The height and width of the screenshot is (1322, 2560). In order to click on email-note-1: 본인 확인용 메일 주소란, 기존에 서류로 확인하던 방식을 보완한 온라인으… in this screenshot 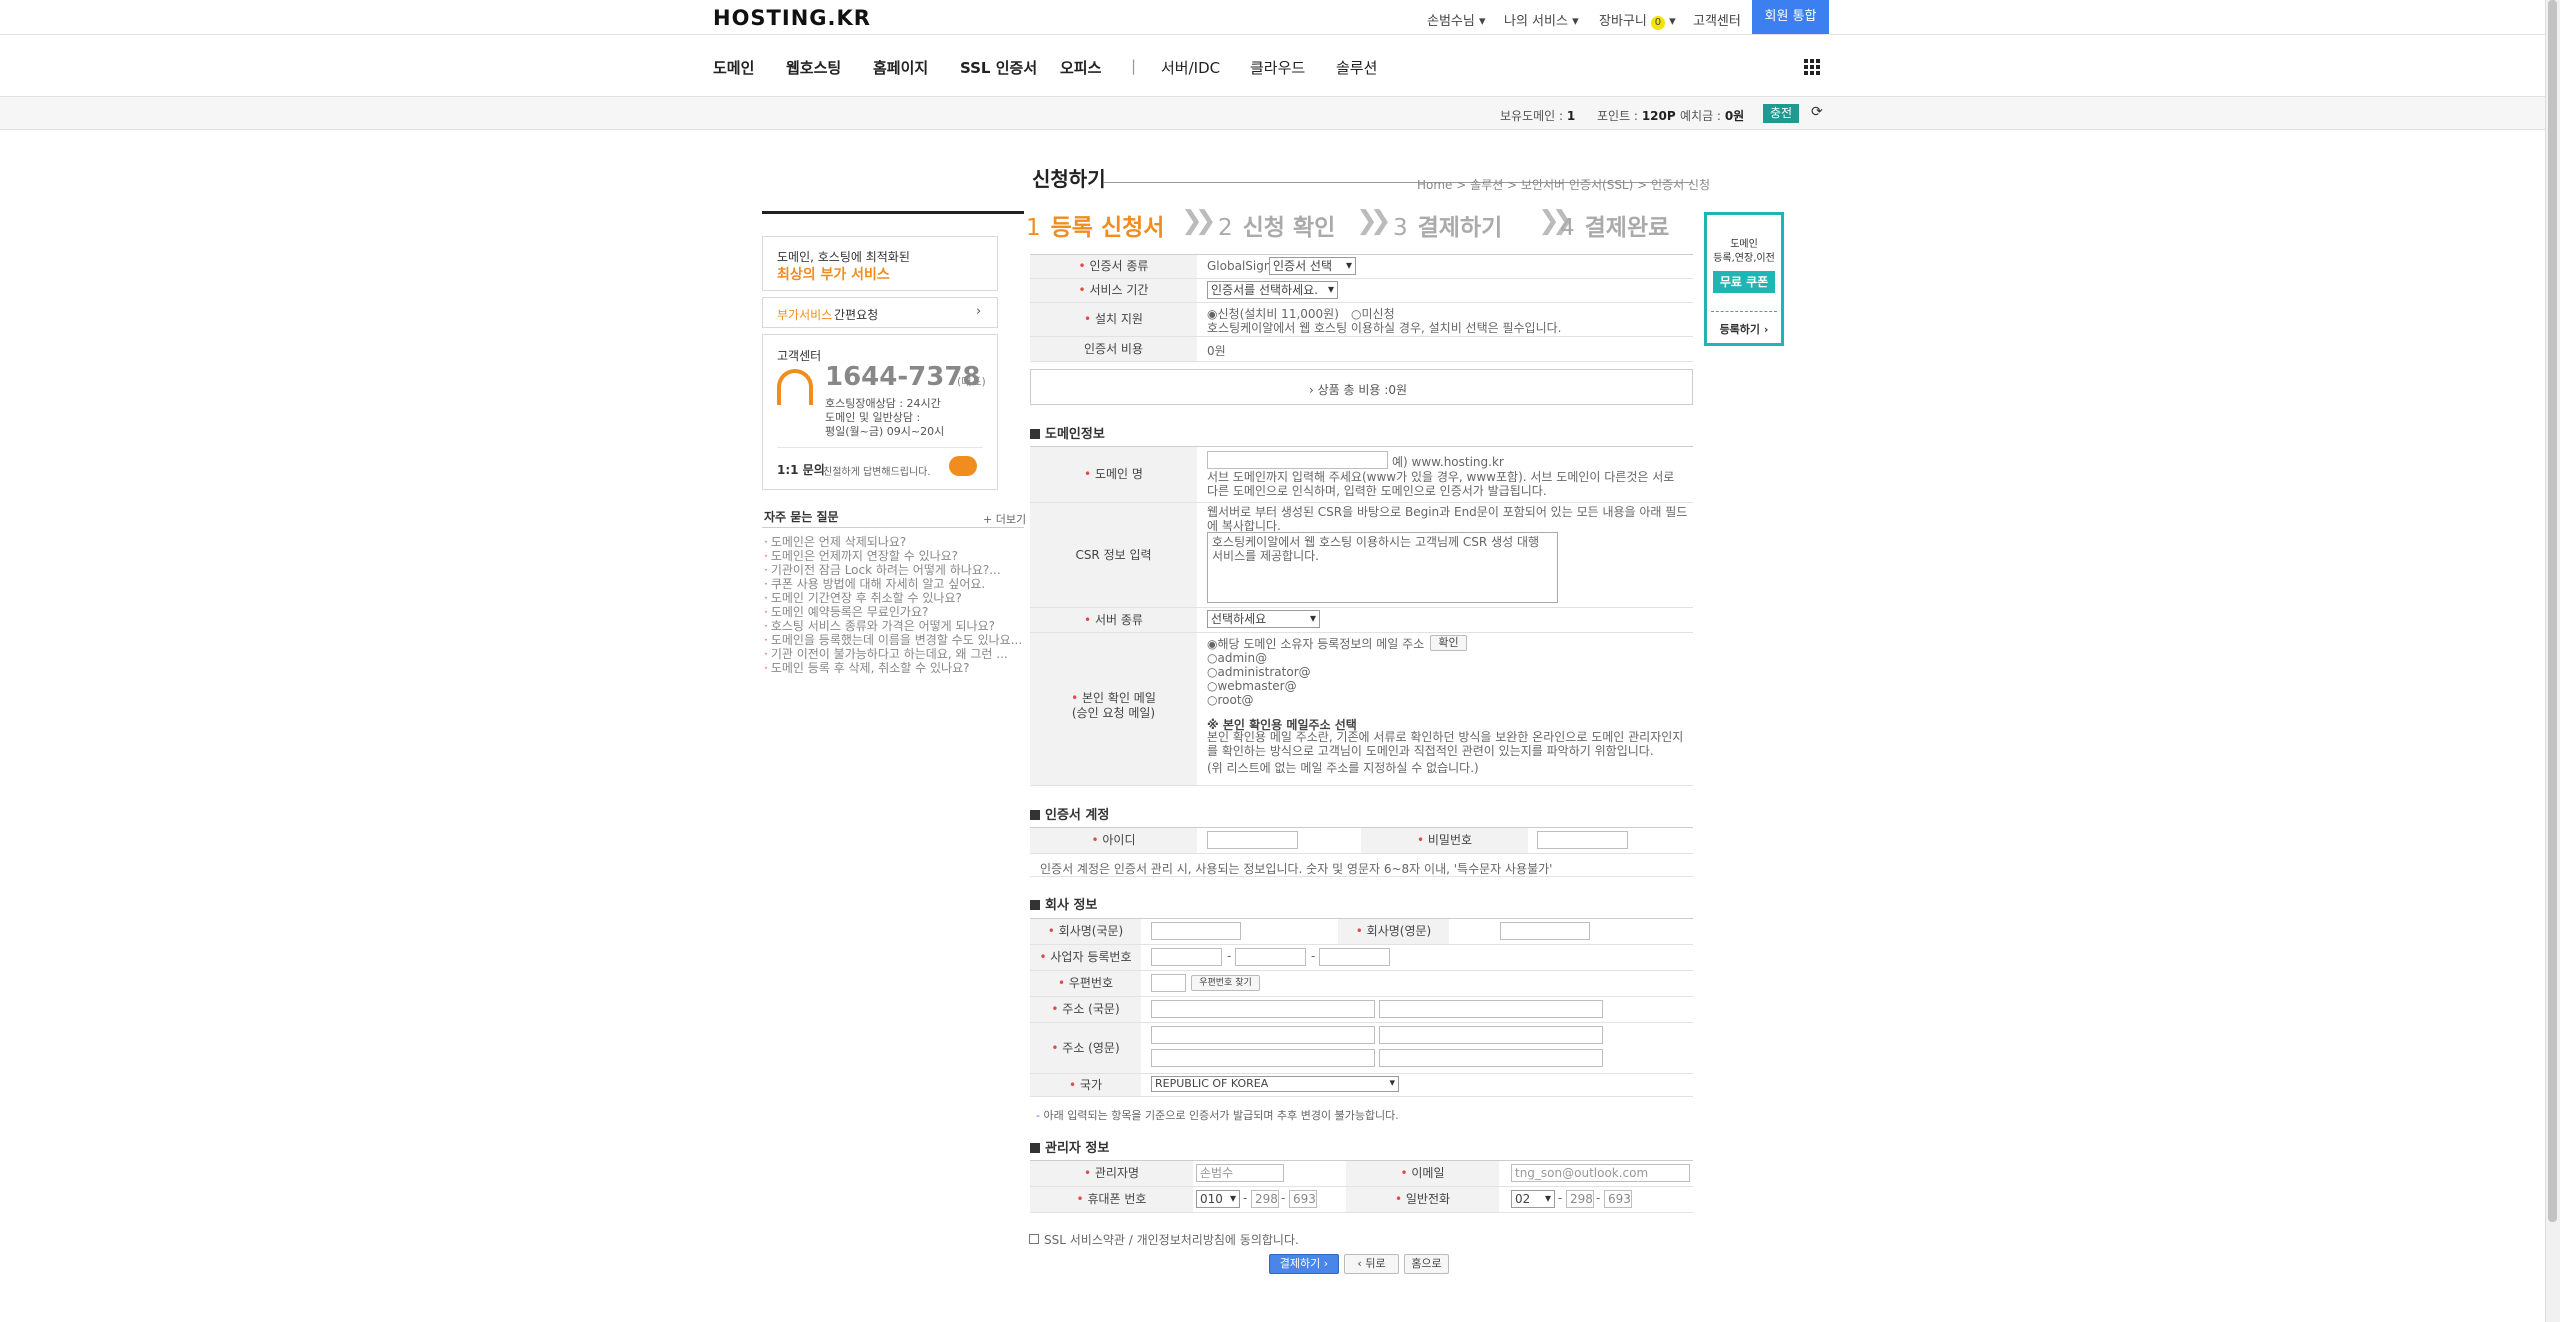, I will do `click(1445, 744)`.